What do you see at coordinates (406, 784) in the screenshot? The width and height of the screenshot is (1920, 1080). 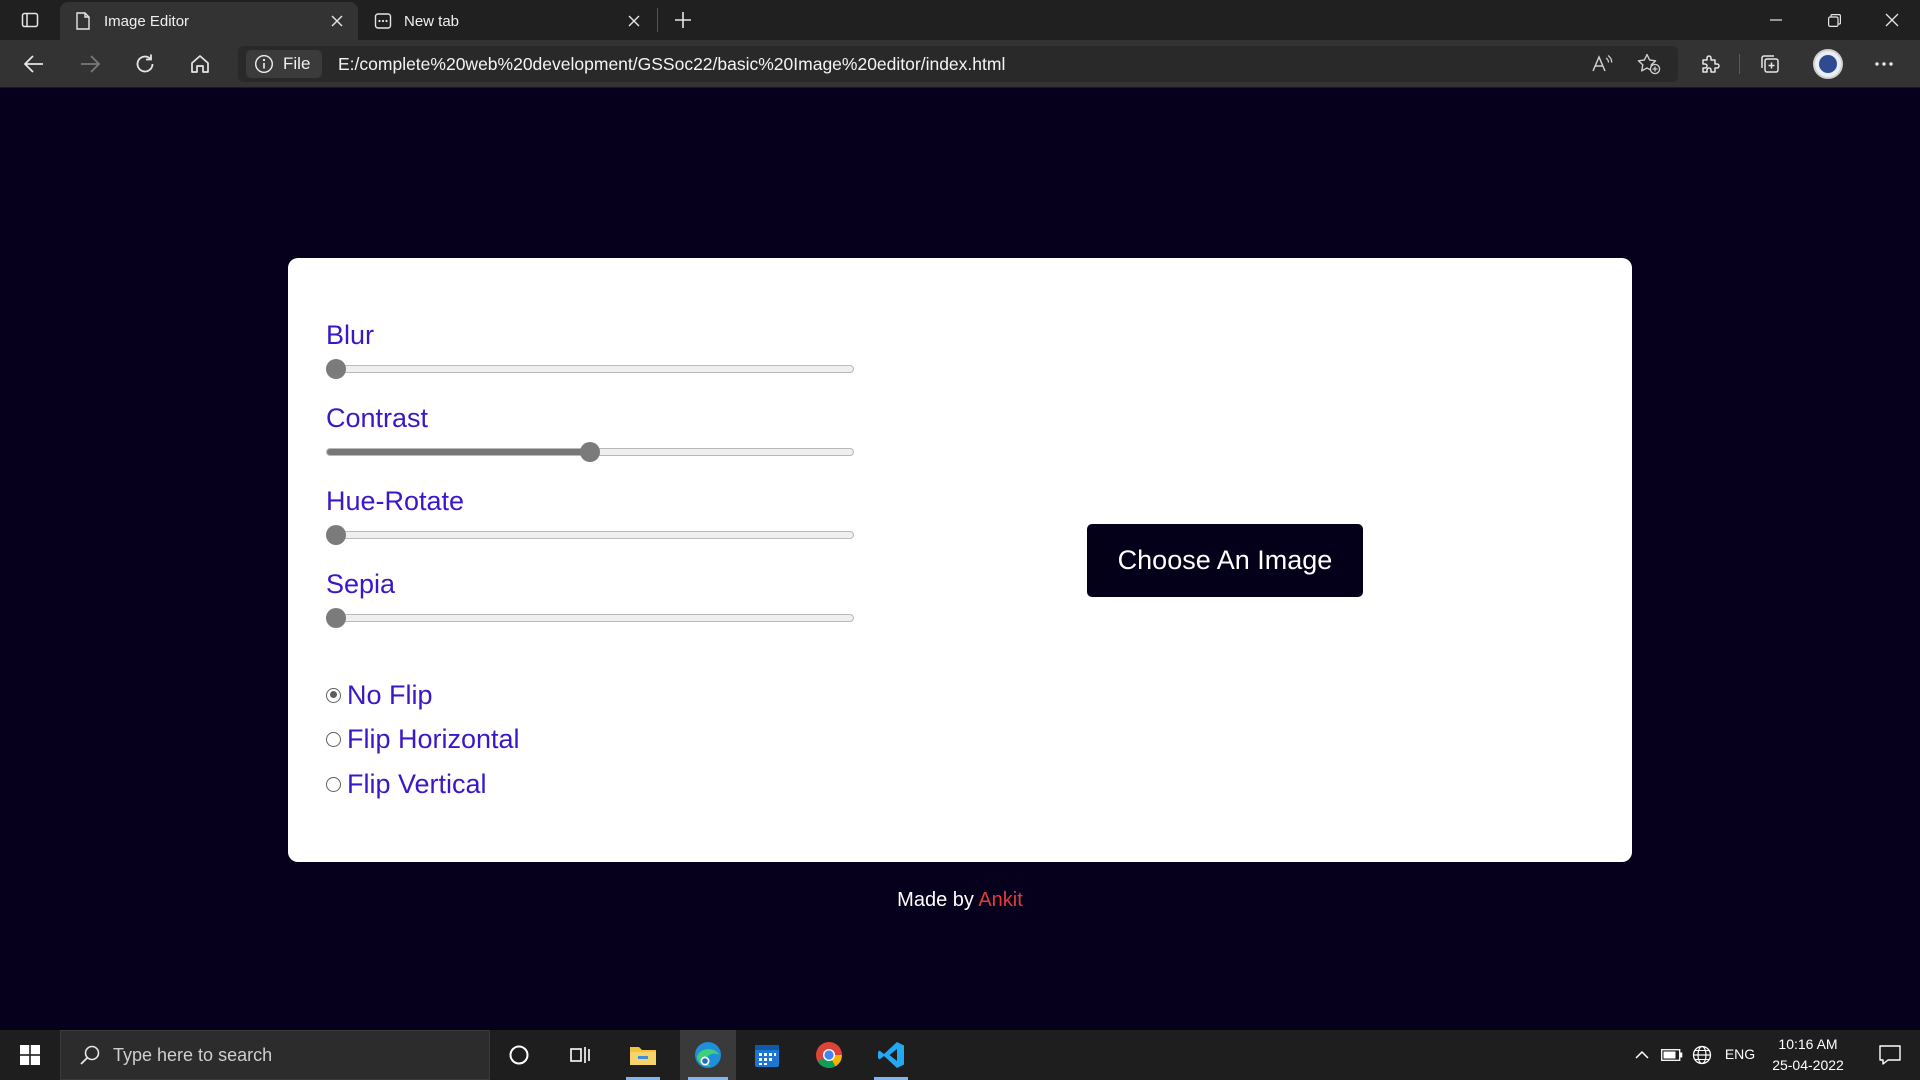 I see `flip-option-vertical: Flip Vertical` at bounding box center [406, 784].